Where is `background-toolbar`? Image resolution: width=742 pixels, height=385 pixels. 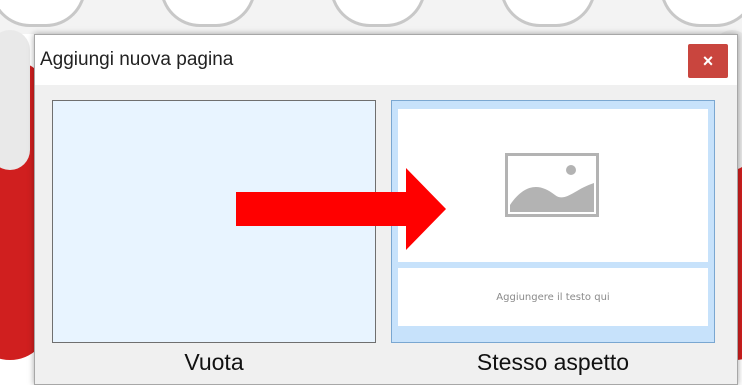 background-toolbar is located at coordinates (371, 17).